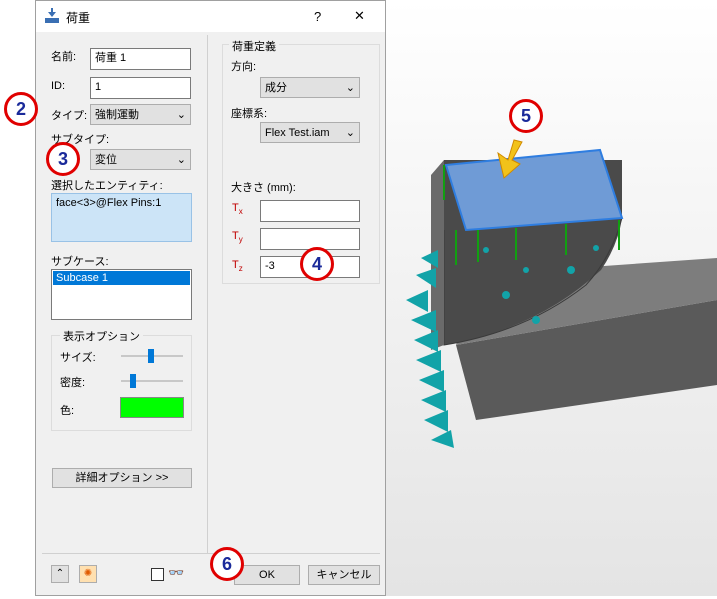 This screenshot has width=717, height=599. I want to click on type-label: タイプ:, so click(69, 116).